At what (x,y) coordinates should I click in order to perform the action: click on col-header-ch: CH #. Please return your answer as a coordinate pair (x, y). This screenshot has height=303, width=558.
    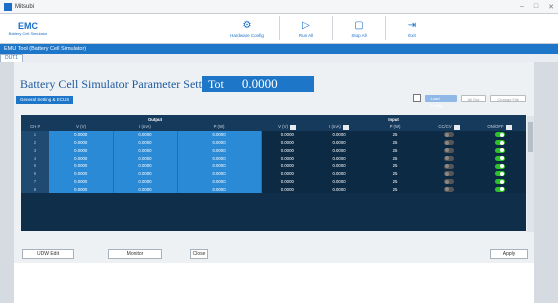
    Looking at the image, I should click on (35, 127).